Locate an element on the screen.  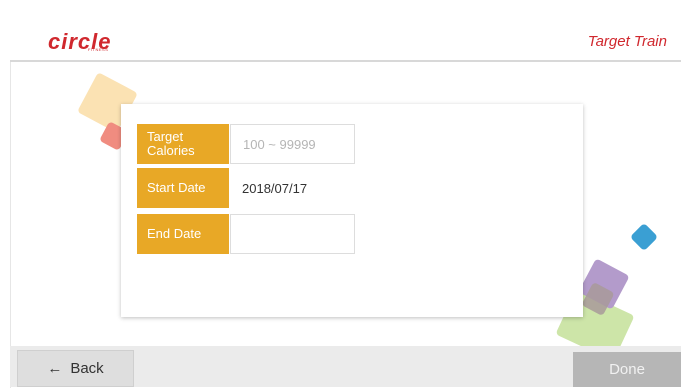
back-button-label: Back is located at coordinates (87, 368).